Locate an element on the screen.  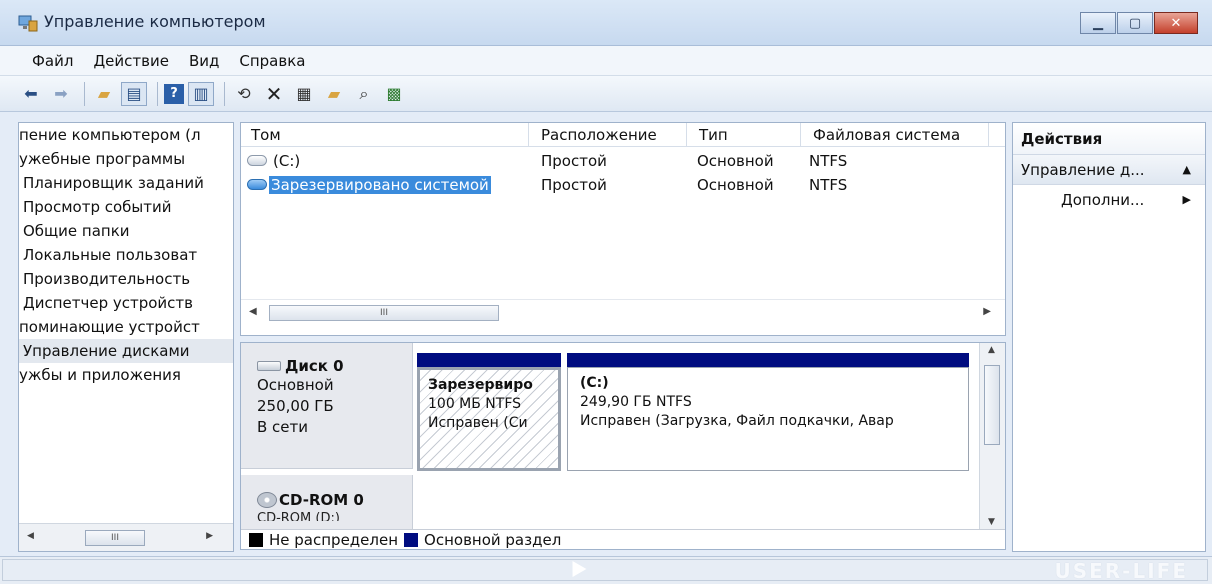
partition-status: Исправен (Загрузка, Файл подкачки, Авар is located at coordinates (737, 421).